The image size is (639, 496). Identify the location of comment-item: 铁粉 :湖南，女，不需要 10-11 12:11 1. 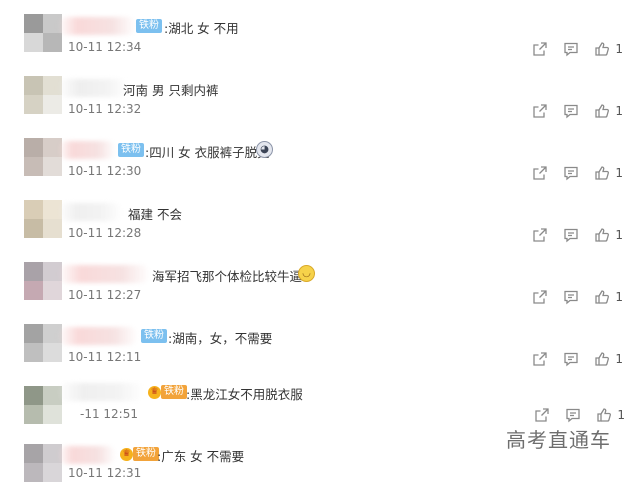
(319, 341).